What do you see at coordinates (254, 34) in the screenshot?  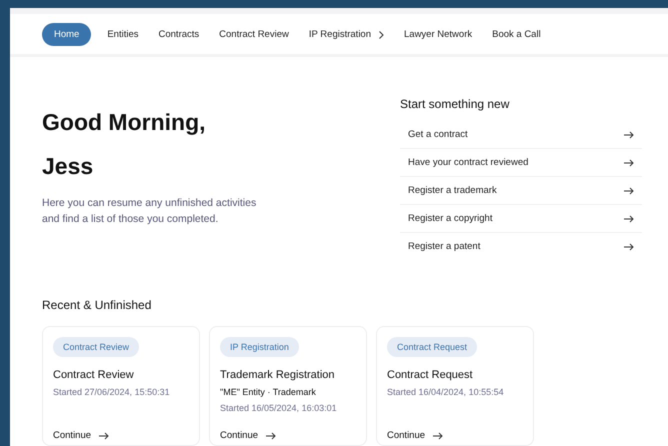 I see `nav-tab: Contract Review` at bounding box center [254, 34].